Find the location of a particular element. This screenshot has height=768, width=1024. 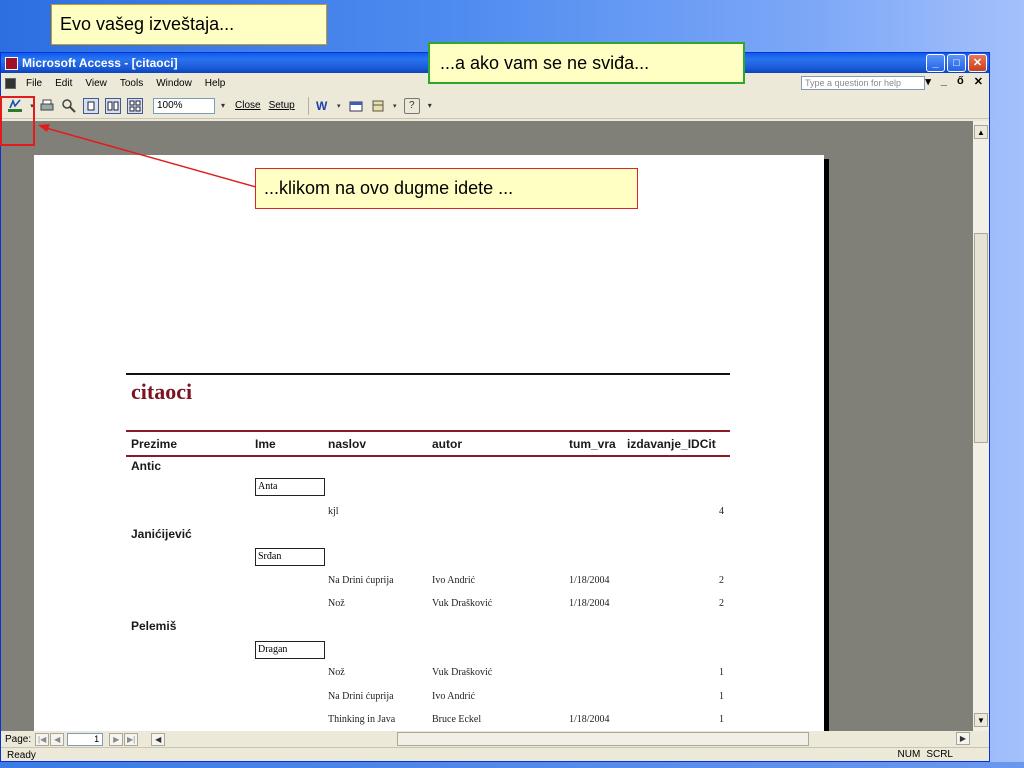

doc-minimize-button: _ is located at coordinates (944, 81).